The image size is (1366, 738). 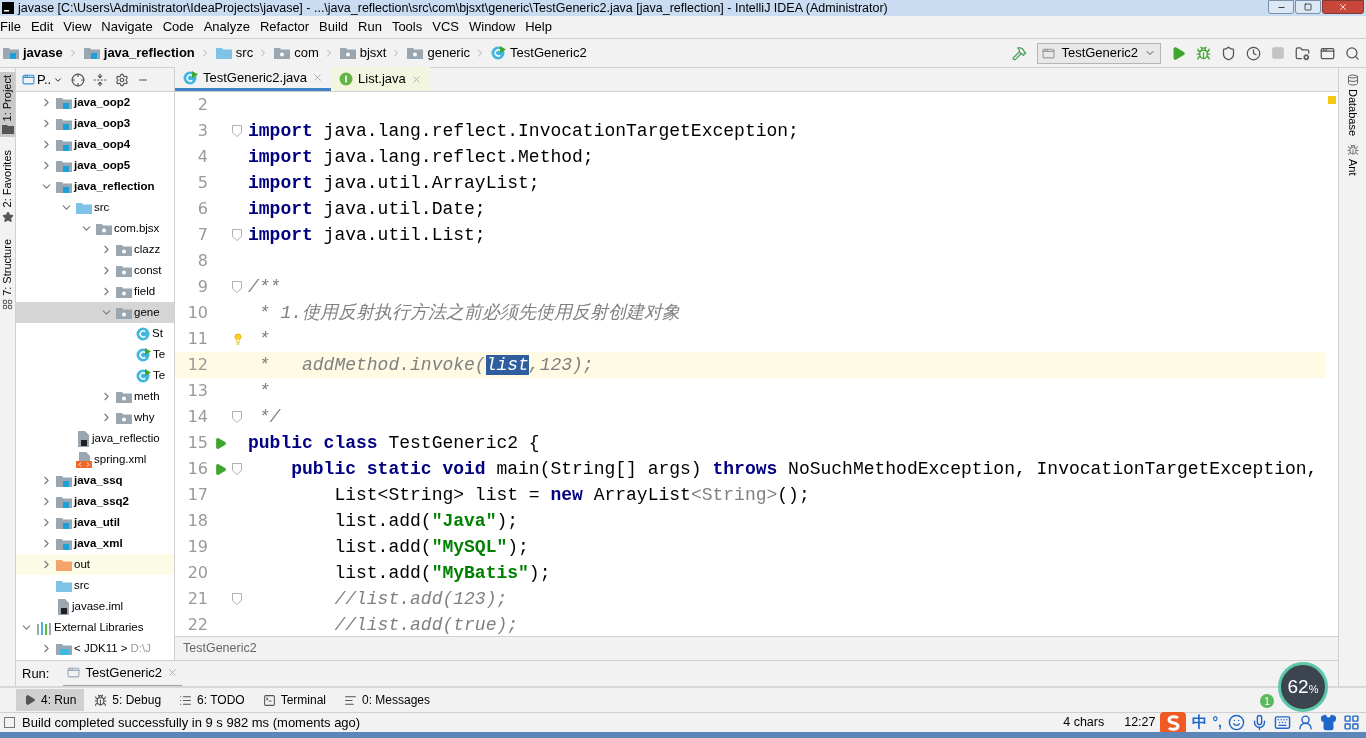 What do you see at coordinates (123, 673) in the screenshot?
I see `run-tab: TestGeneric2` at bounding box center [123, 673].